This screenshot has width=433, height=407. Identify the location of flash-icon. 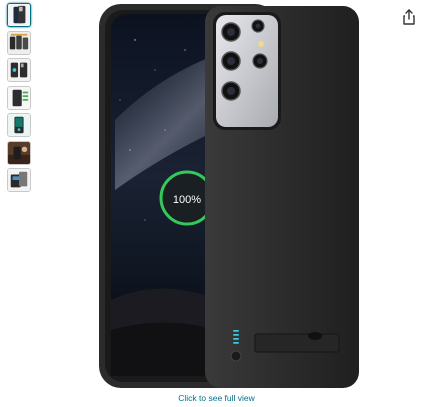
(261, 44).